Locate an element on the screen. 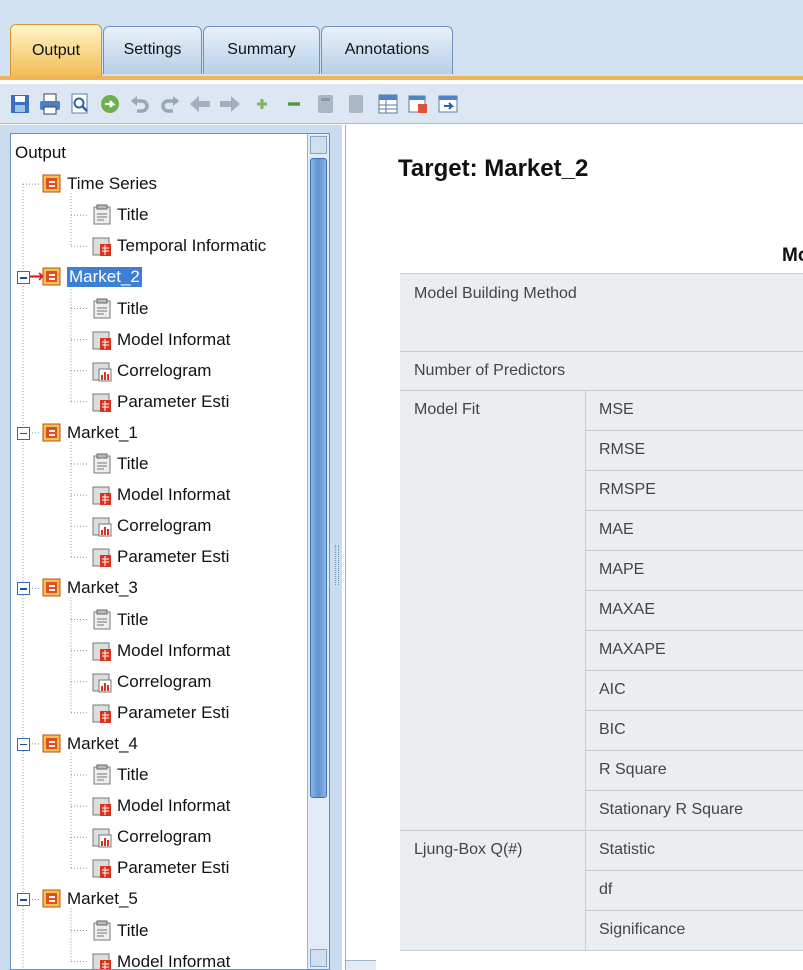 This screenshot has width=803, height=970. tree-node-item: Temporal Informatic is located at coordinates (178, 246).